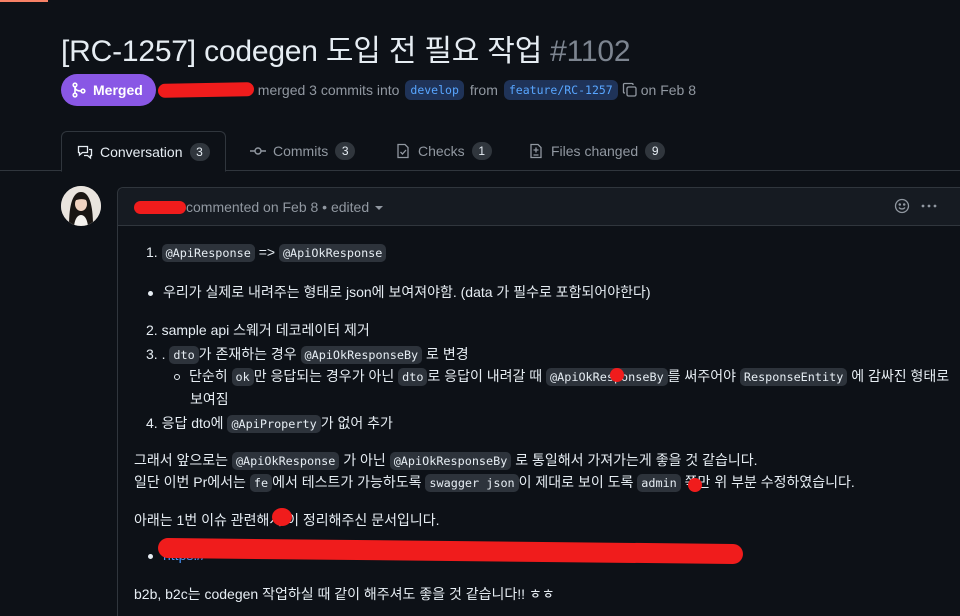  I want to click on inline-code: @ApiResponse, so click(208, 253).